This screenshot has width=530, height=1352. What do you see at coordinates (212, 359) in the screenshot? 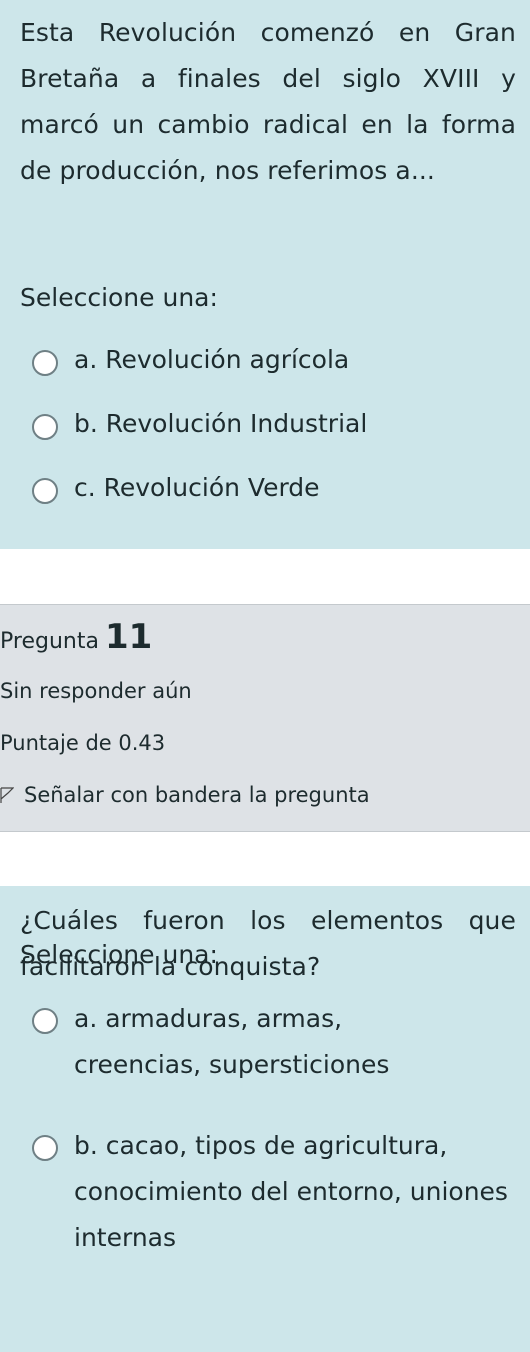
I see `answer-label: a. Revolución agrícola` at bounding box center [212, 359].